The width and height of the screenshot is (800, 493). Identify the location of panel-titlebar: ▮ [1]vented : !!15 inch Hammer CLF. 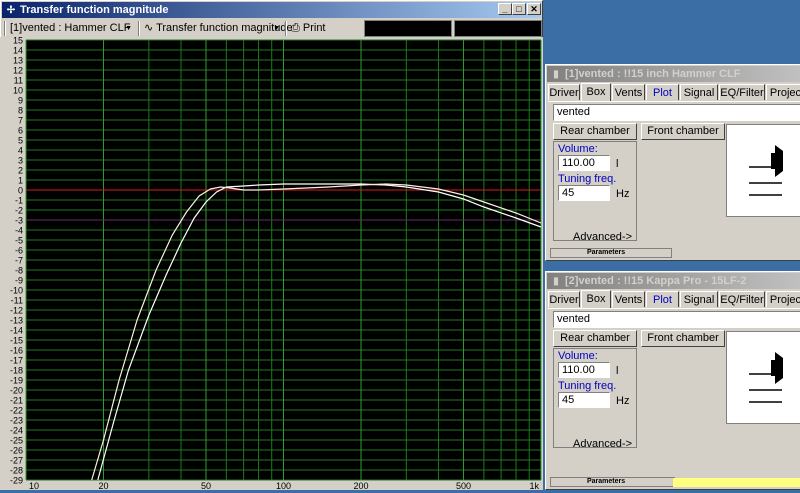
(673, 74).